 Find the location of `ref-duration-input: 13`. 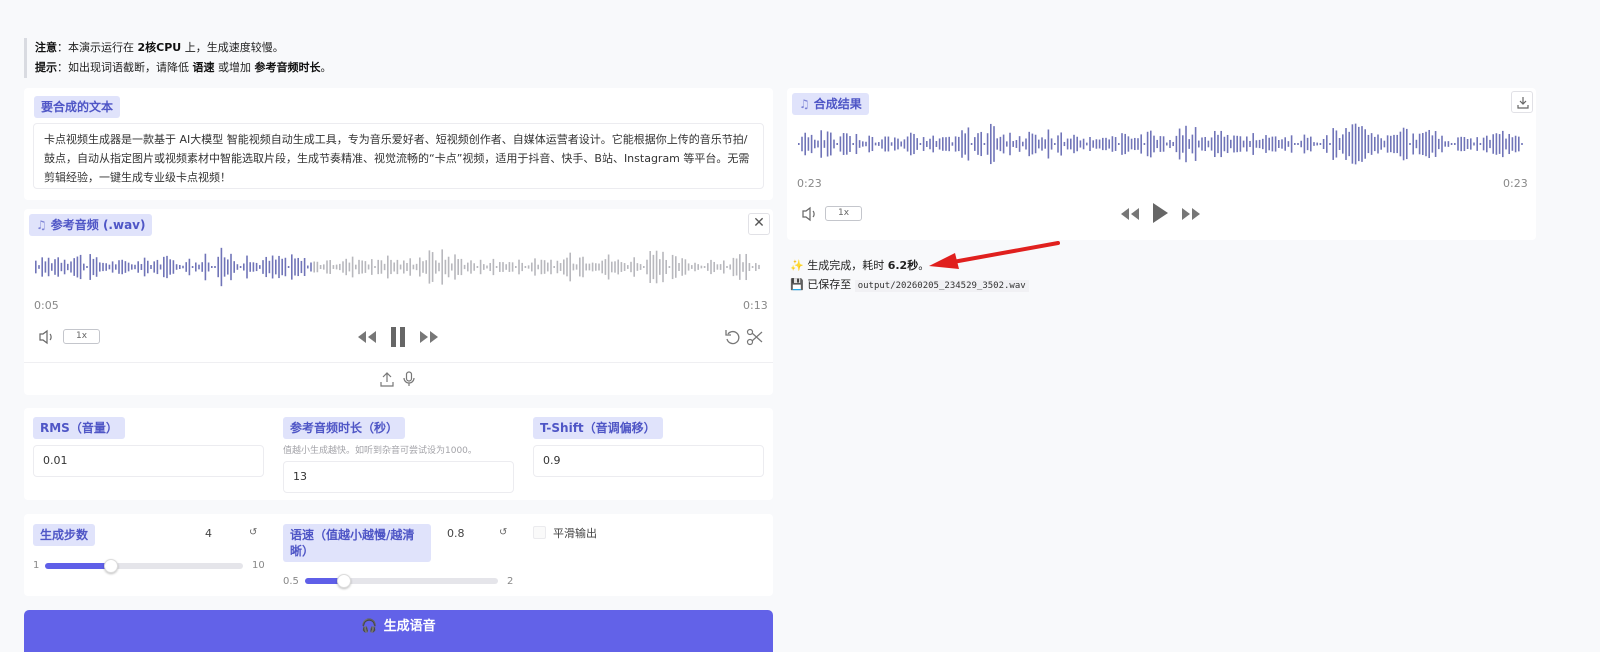

ref-duration-input: 13 is located at coordinates (398, 477).